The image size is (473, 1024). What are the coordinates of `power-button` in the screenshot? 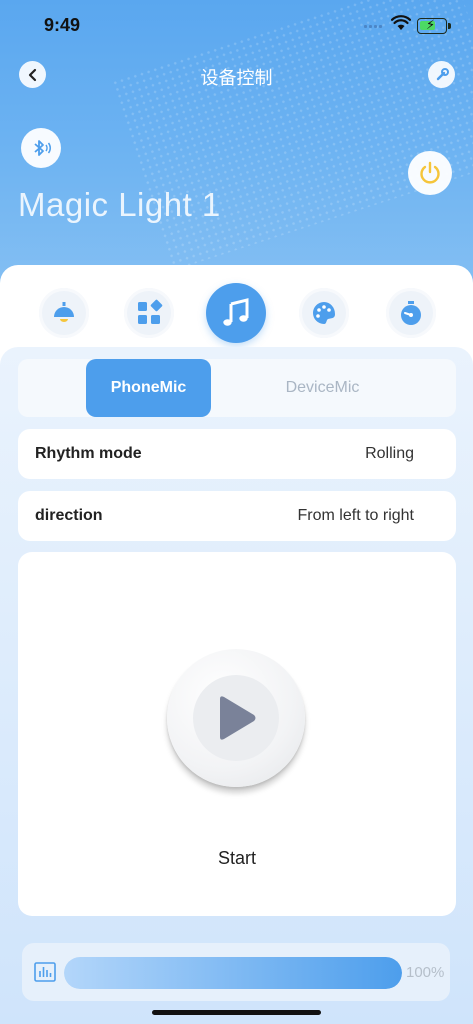 It's located at (430, 173).